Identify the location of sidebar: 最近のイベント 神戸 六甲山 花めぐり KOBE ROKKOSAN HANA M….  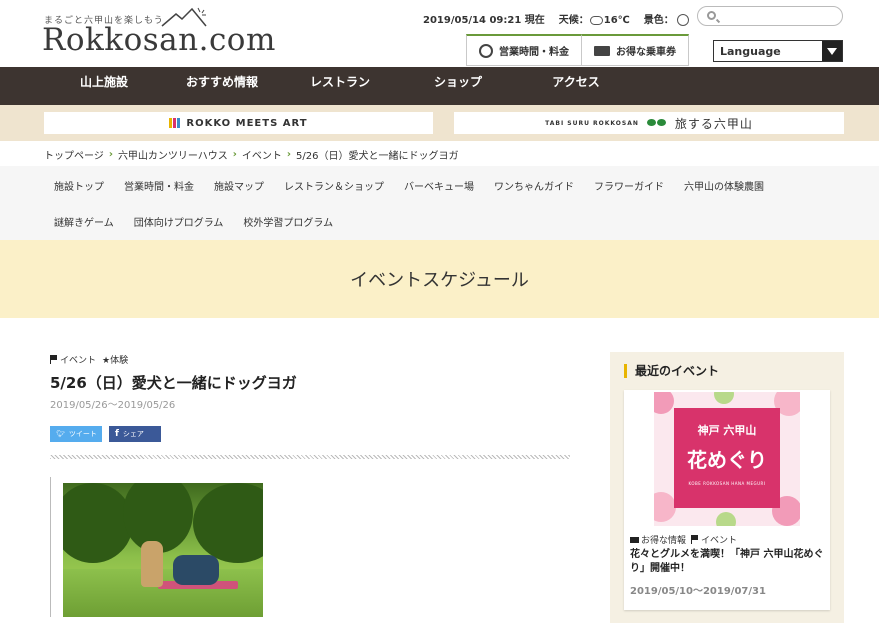
(727, 487).